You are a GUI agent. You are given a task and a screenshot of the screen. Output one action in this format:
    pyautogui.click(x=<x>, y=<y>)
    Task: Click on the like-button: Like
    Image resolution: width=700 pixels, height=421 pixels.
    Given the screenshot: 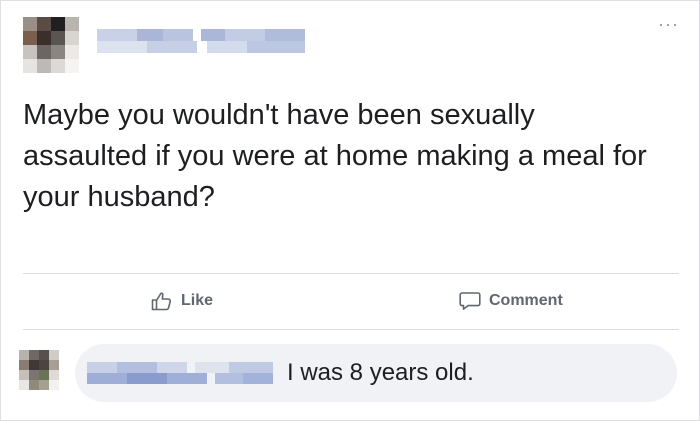 What is the action you would take?
    pyautogui.click(x=182, y=301)
    